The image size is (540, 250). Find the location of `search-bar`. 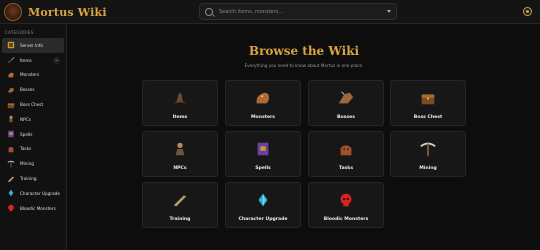

search-bar is located at coordinates (298, 11).